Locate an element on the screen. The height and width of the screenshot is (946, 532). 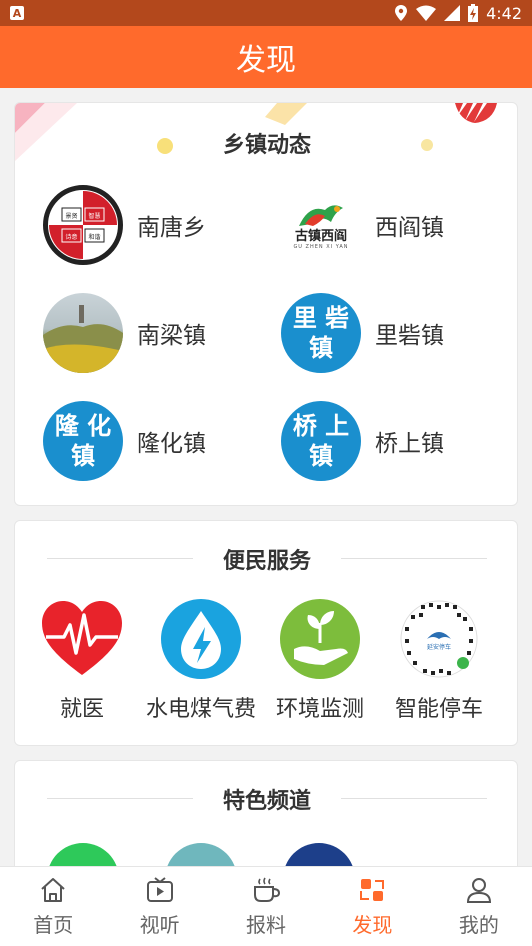
lizhai-logo: 里 砦 镇 is located at coordinates (321, 333).